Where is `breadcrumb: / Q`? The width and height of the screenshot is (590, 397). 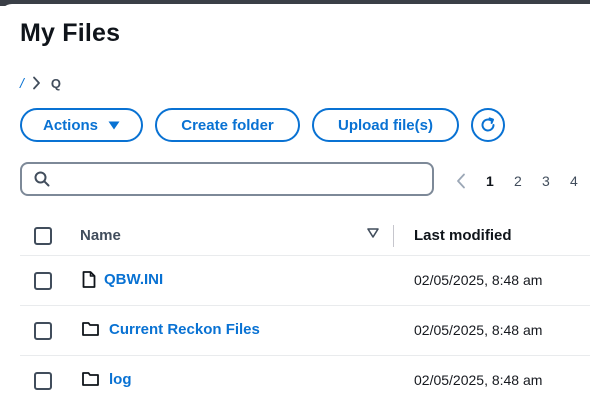 breadcrumb: / Q is located at coordinates (40, 83).